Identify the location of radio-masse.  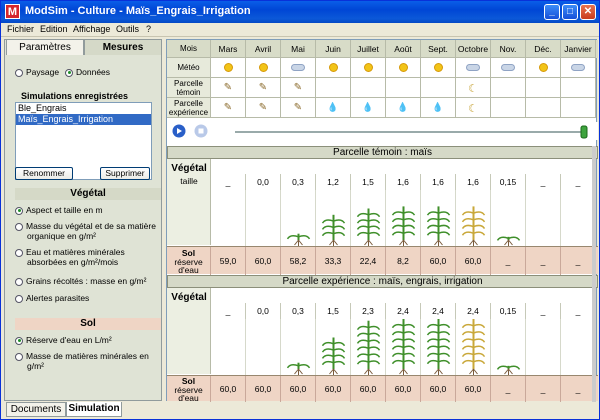
(19, 226).